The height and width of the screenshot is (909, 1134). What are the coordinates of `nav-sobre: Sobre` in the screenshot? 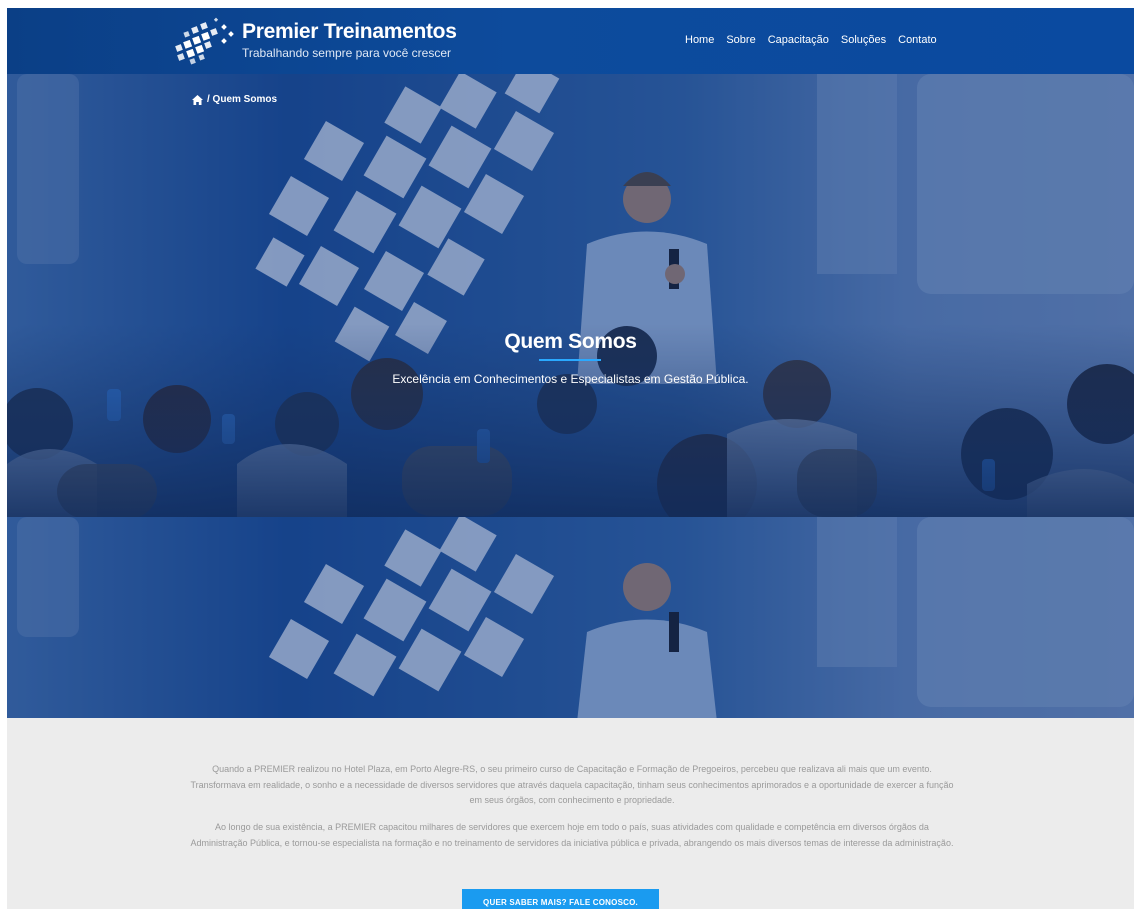 It's located at (740, 40).